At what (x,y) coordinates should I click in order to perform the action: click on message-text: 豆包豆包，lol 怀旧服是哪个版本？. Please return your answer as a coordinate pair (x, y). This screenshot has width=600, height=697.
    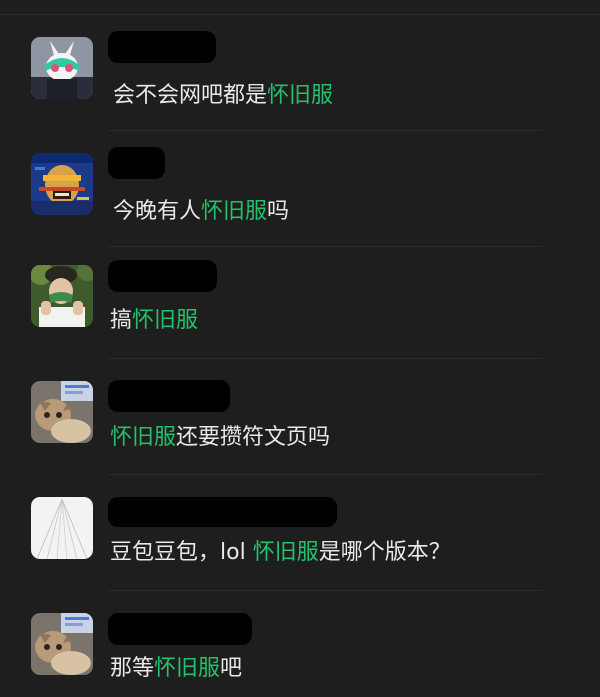
    Looking at the image, I should click on (280, 552).